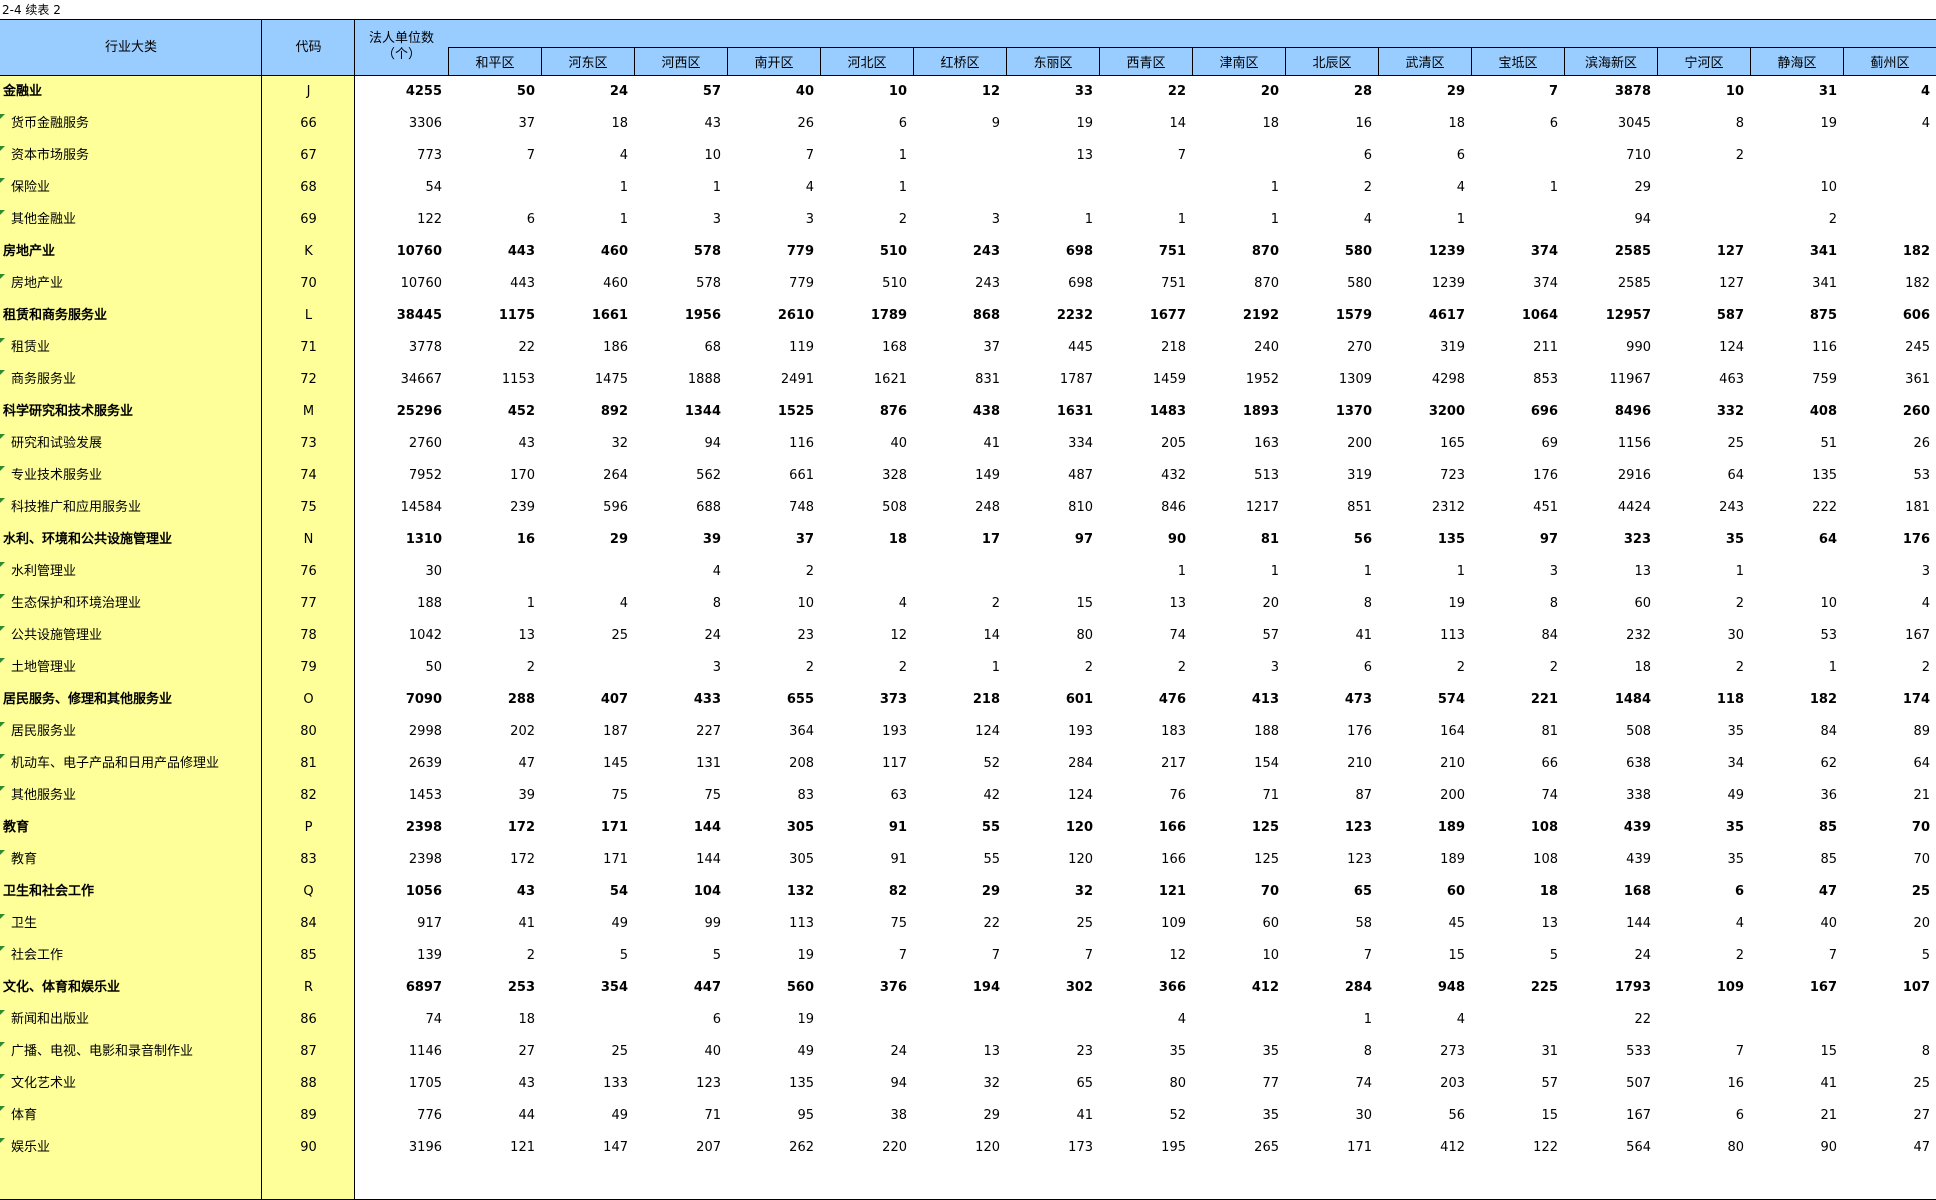  What do you see at coordinates (1367, 155) in the screenshot?
I see `district-value: 6` at bounding box center [1367, 155].